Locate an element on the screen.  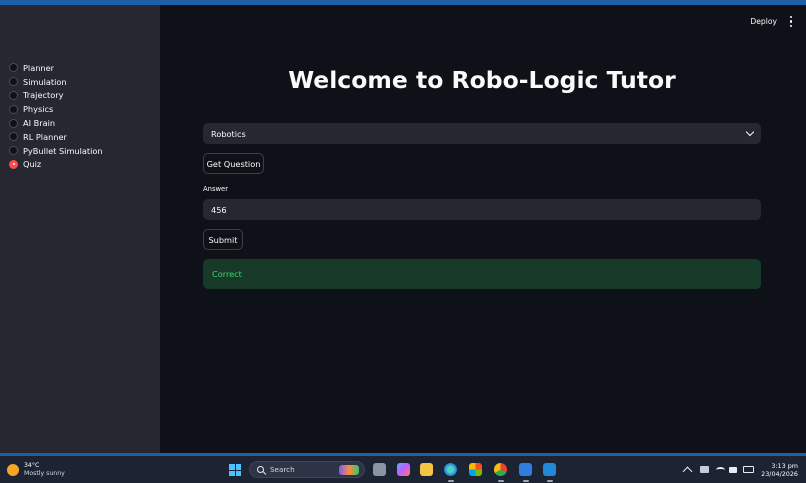
result-message: Correct is located at coordinates (227, 274).